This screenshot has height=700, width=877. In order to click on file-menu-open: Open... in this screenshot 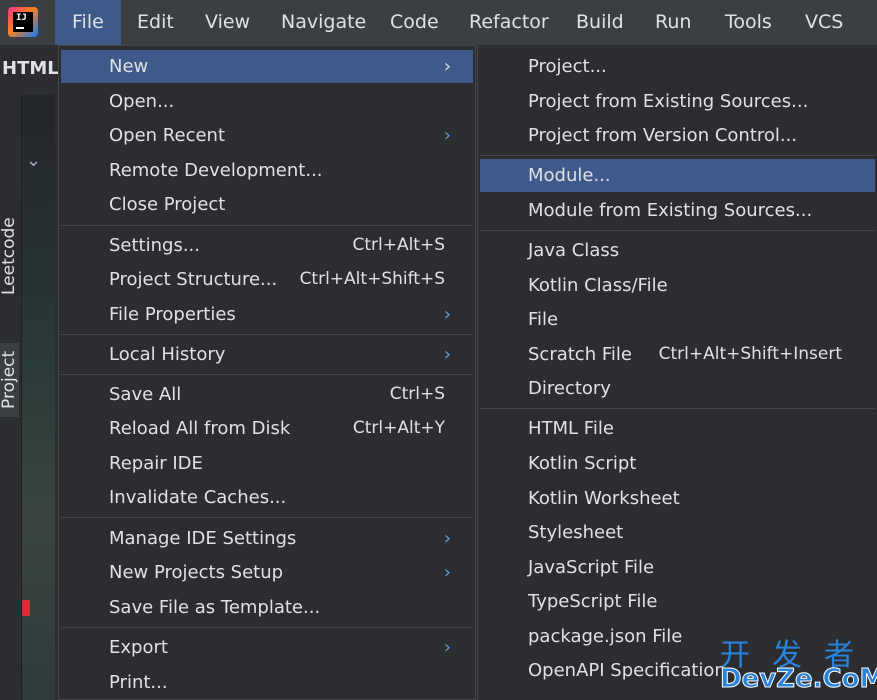, I will do `click(267, 101)`.